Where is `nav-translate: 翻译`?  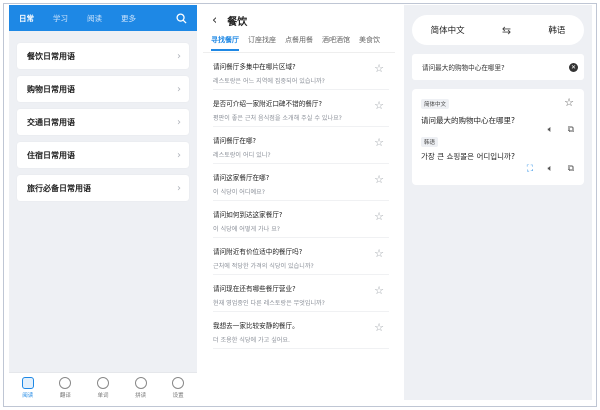 nav-translate: 翻译 is located at coordinates (66, 386).